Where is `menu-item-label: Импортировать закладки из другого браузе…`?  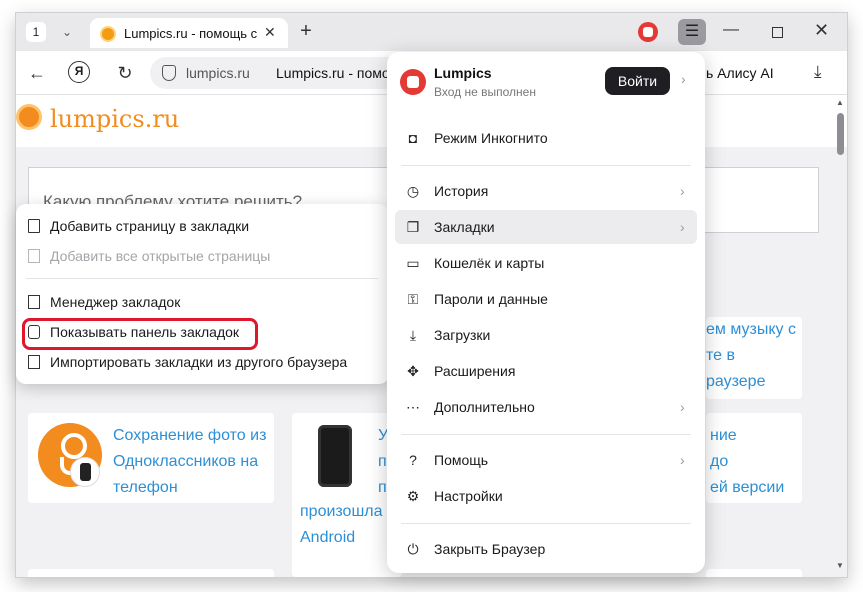
menu-item-label: Импортировать закладки из другого браузе… is located at coordinates (199, 362).